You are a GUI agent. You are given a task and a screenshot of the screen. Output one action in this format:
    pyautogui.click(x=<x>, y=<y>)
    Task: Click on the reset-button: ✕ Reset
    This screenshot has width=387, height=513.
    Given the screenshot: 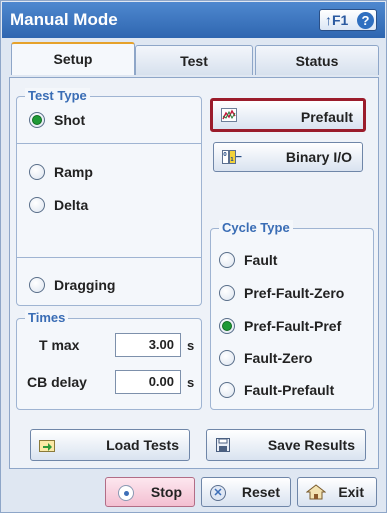 What is the action you would take?
    pyautogui.click(x=246, y=492)
    